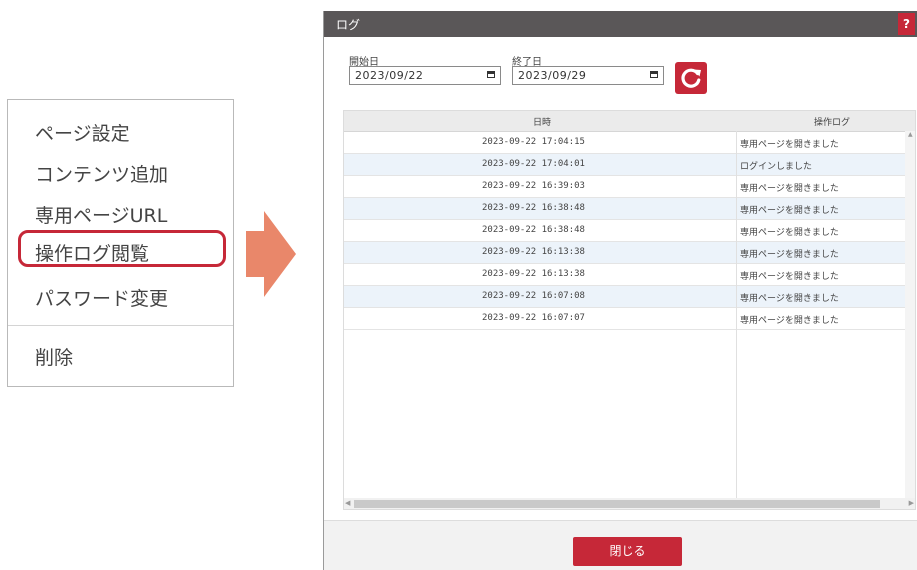 Image resolution: width=917 pixels, height=570 pixels. What do you see at coordinates (533, 142) in the screenshot?
I see `cell-datetime: 2023-09-22 17:04:15` at bounding box center [533, 142].